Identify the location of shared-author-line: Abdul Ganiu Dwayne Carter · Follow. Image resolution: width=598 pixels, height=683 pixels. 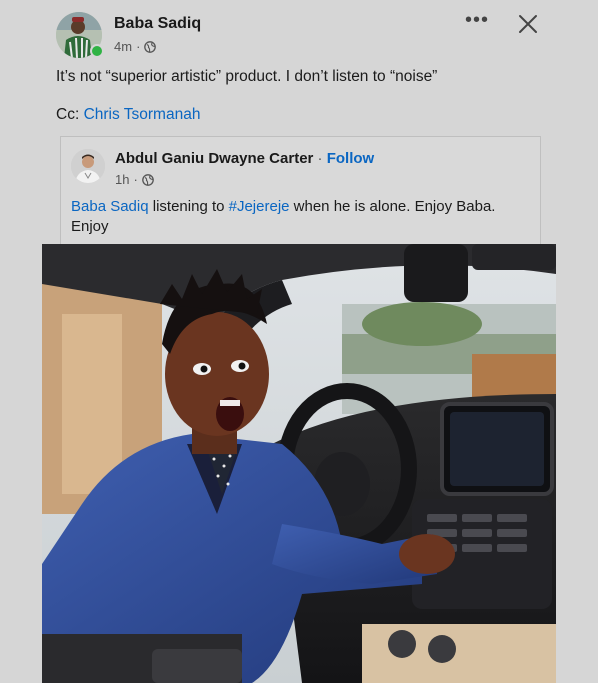
(244, 158).